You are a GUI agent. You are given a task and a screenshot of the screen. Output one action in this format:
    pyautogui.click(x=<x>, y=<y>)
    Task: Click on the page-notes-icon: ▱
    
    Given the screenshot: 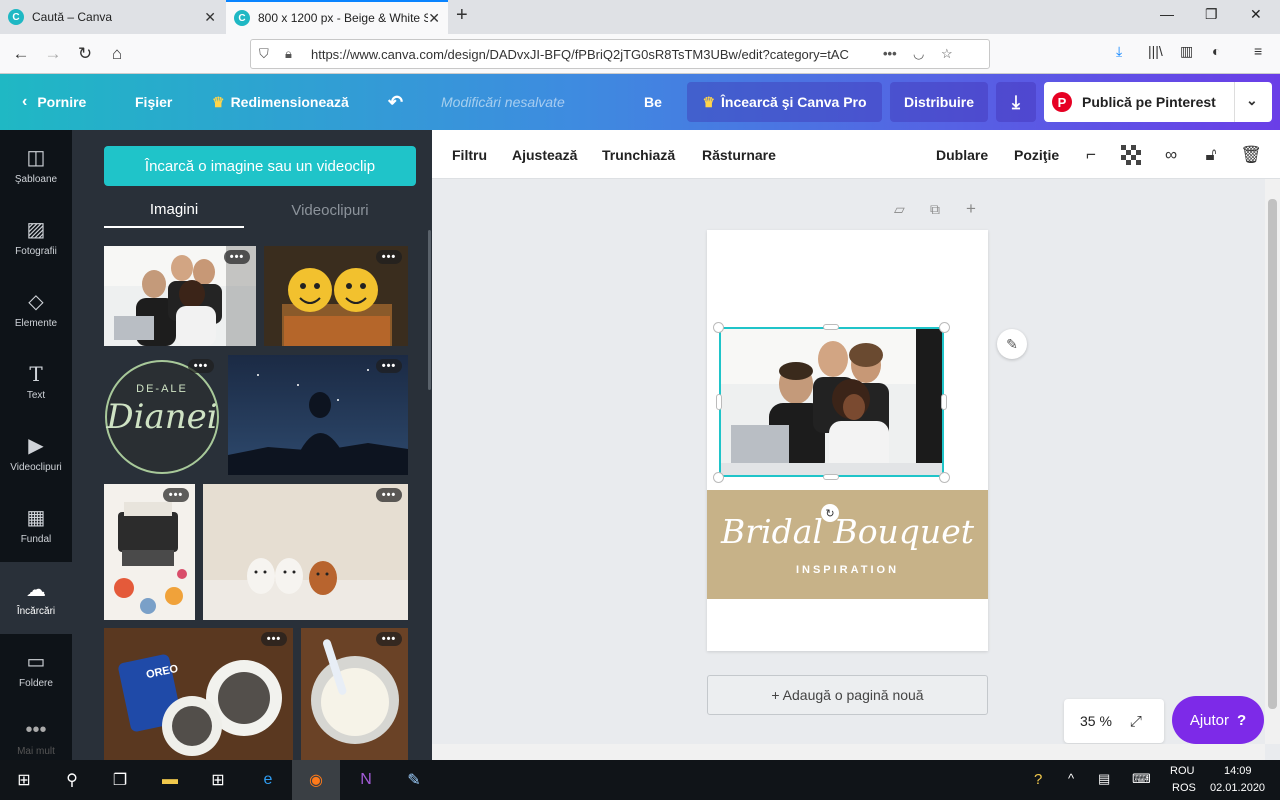 What is the action you would take?
    pyautogui.click(x=899, y=209)
    